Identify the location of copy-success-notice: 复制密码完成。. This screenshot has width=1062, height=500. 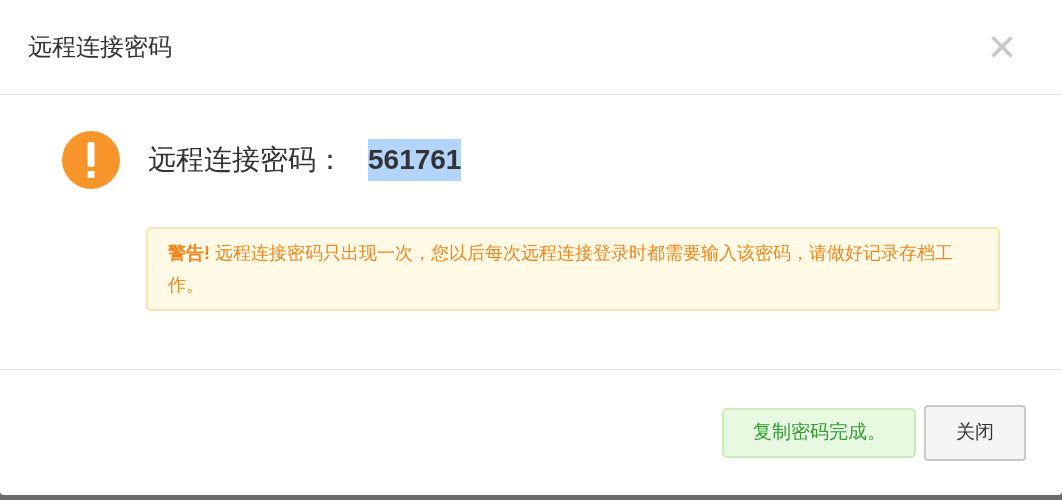
(819, 432).